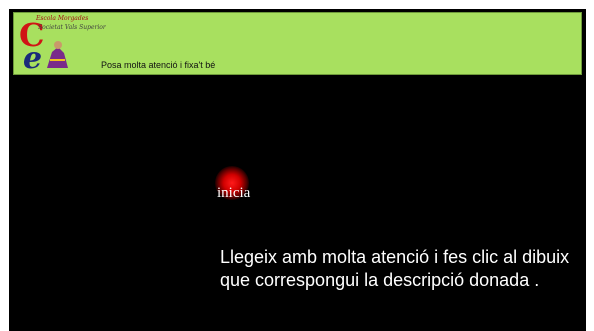 The width and height of the screenshot is (594, 331). What do you see at coordinates (62, 18) in the screenshot?
I see `logo-line-1: Escola Morgades` at bounding box center [62, 18].